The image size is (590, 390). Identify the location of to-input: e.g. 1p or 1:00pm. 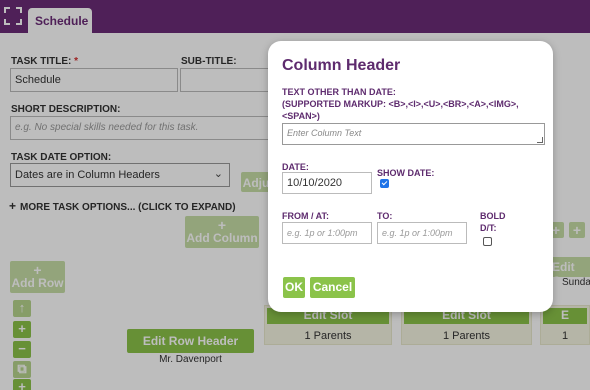
(422, 233).